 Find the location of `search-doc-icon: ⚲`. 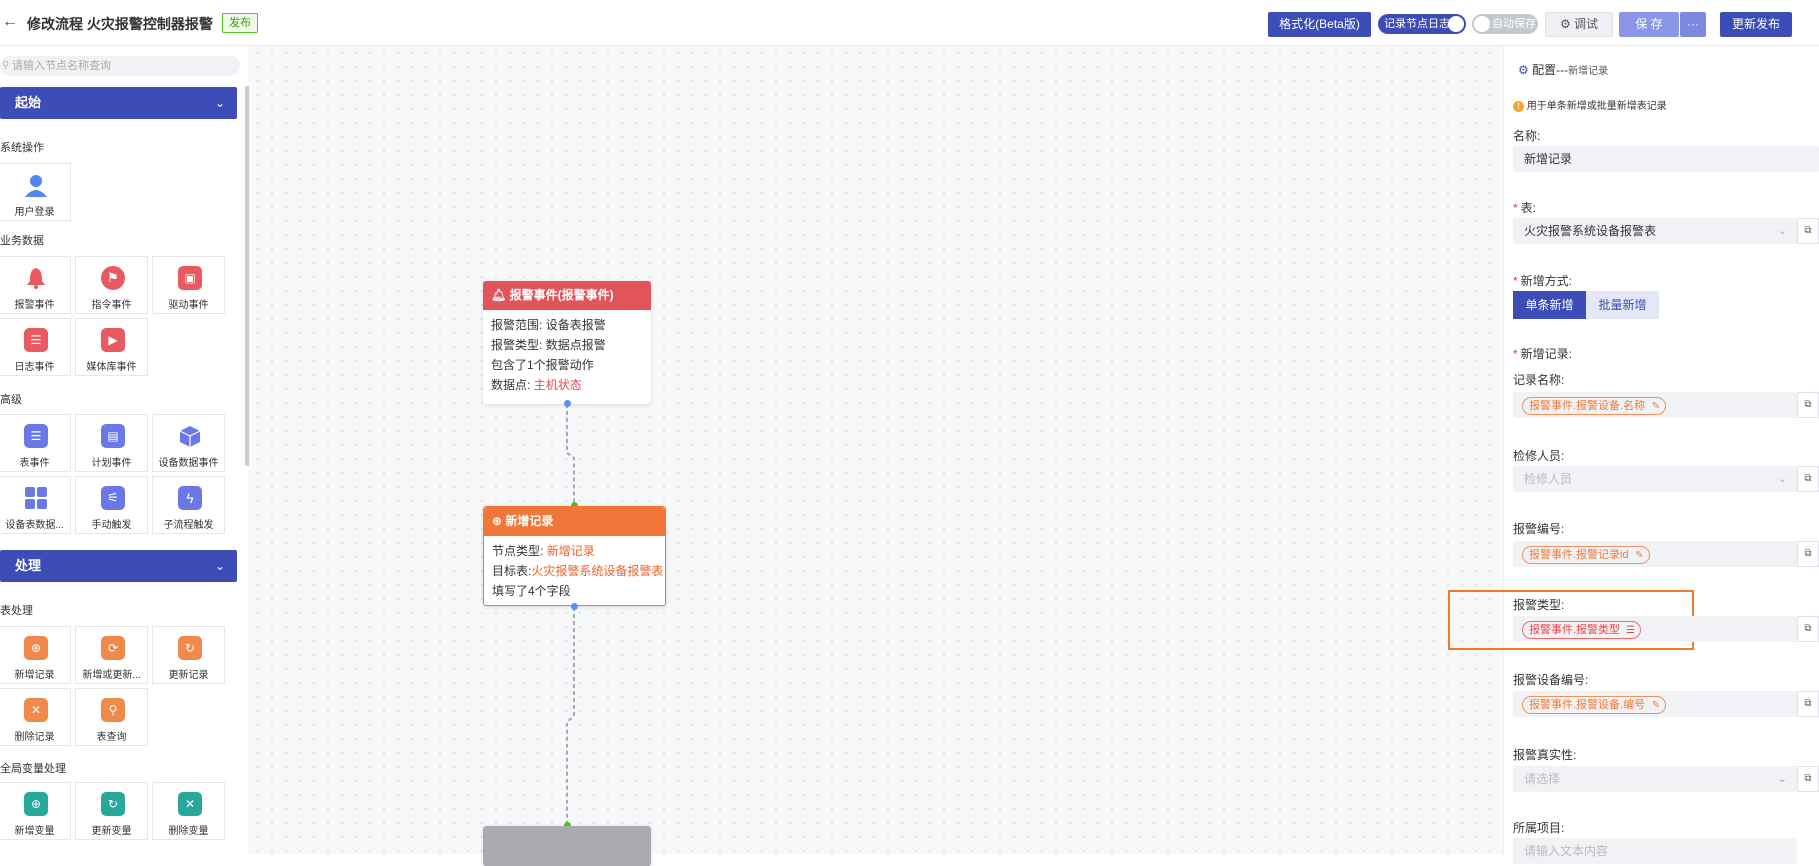

search-doc-icon: ⚲ is located at coordinates (113, 710).